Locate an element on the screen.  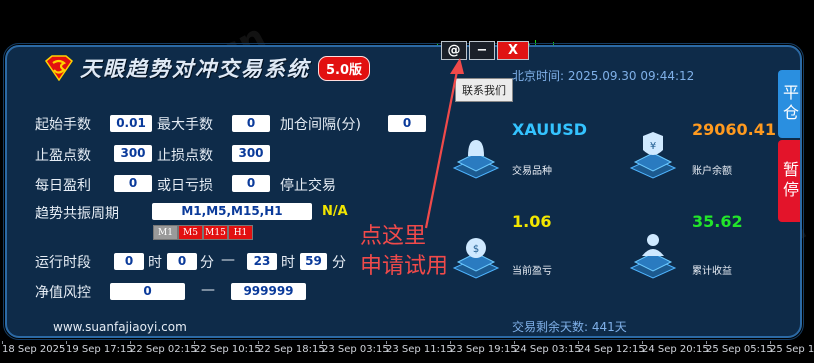
shield-yen-icon: ¥ is located at coordinates (653, 155).